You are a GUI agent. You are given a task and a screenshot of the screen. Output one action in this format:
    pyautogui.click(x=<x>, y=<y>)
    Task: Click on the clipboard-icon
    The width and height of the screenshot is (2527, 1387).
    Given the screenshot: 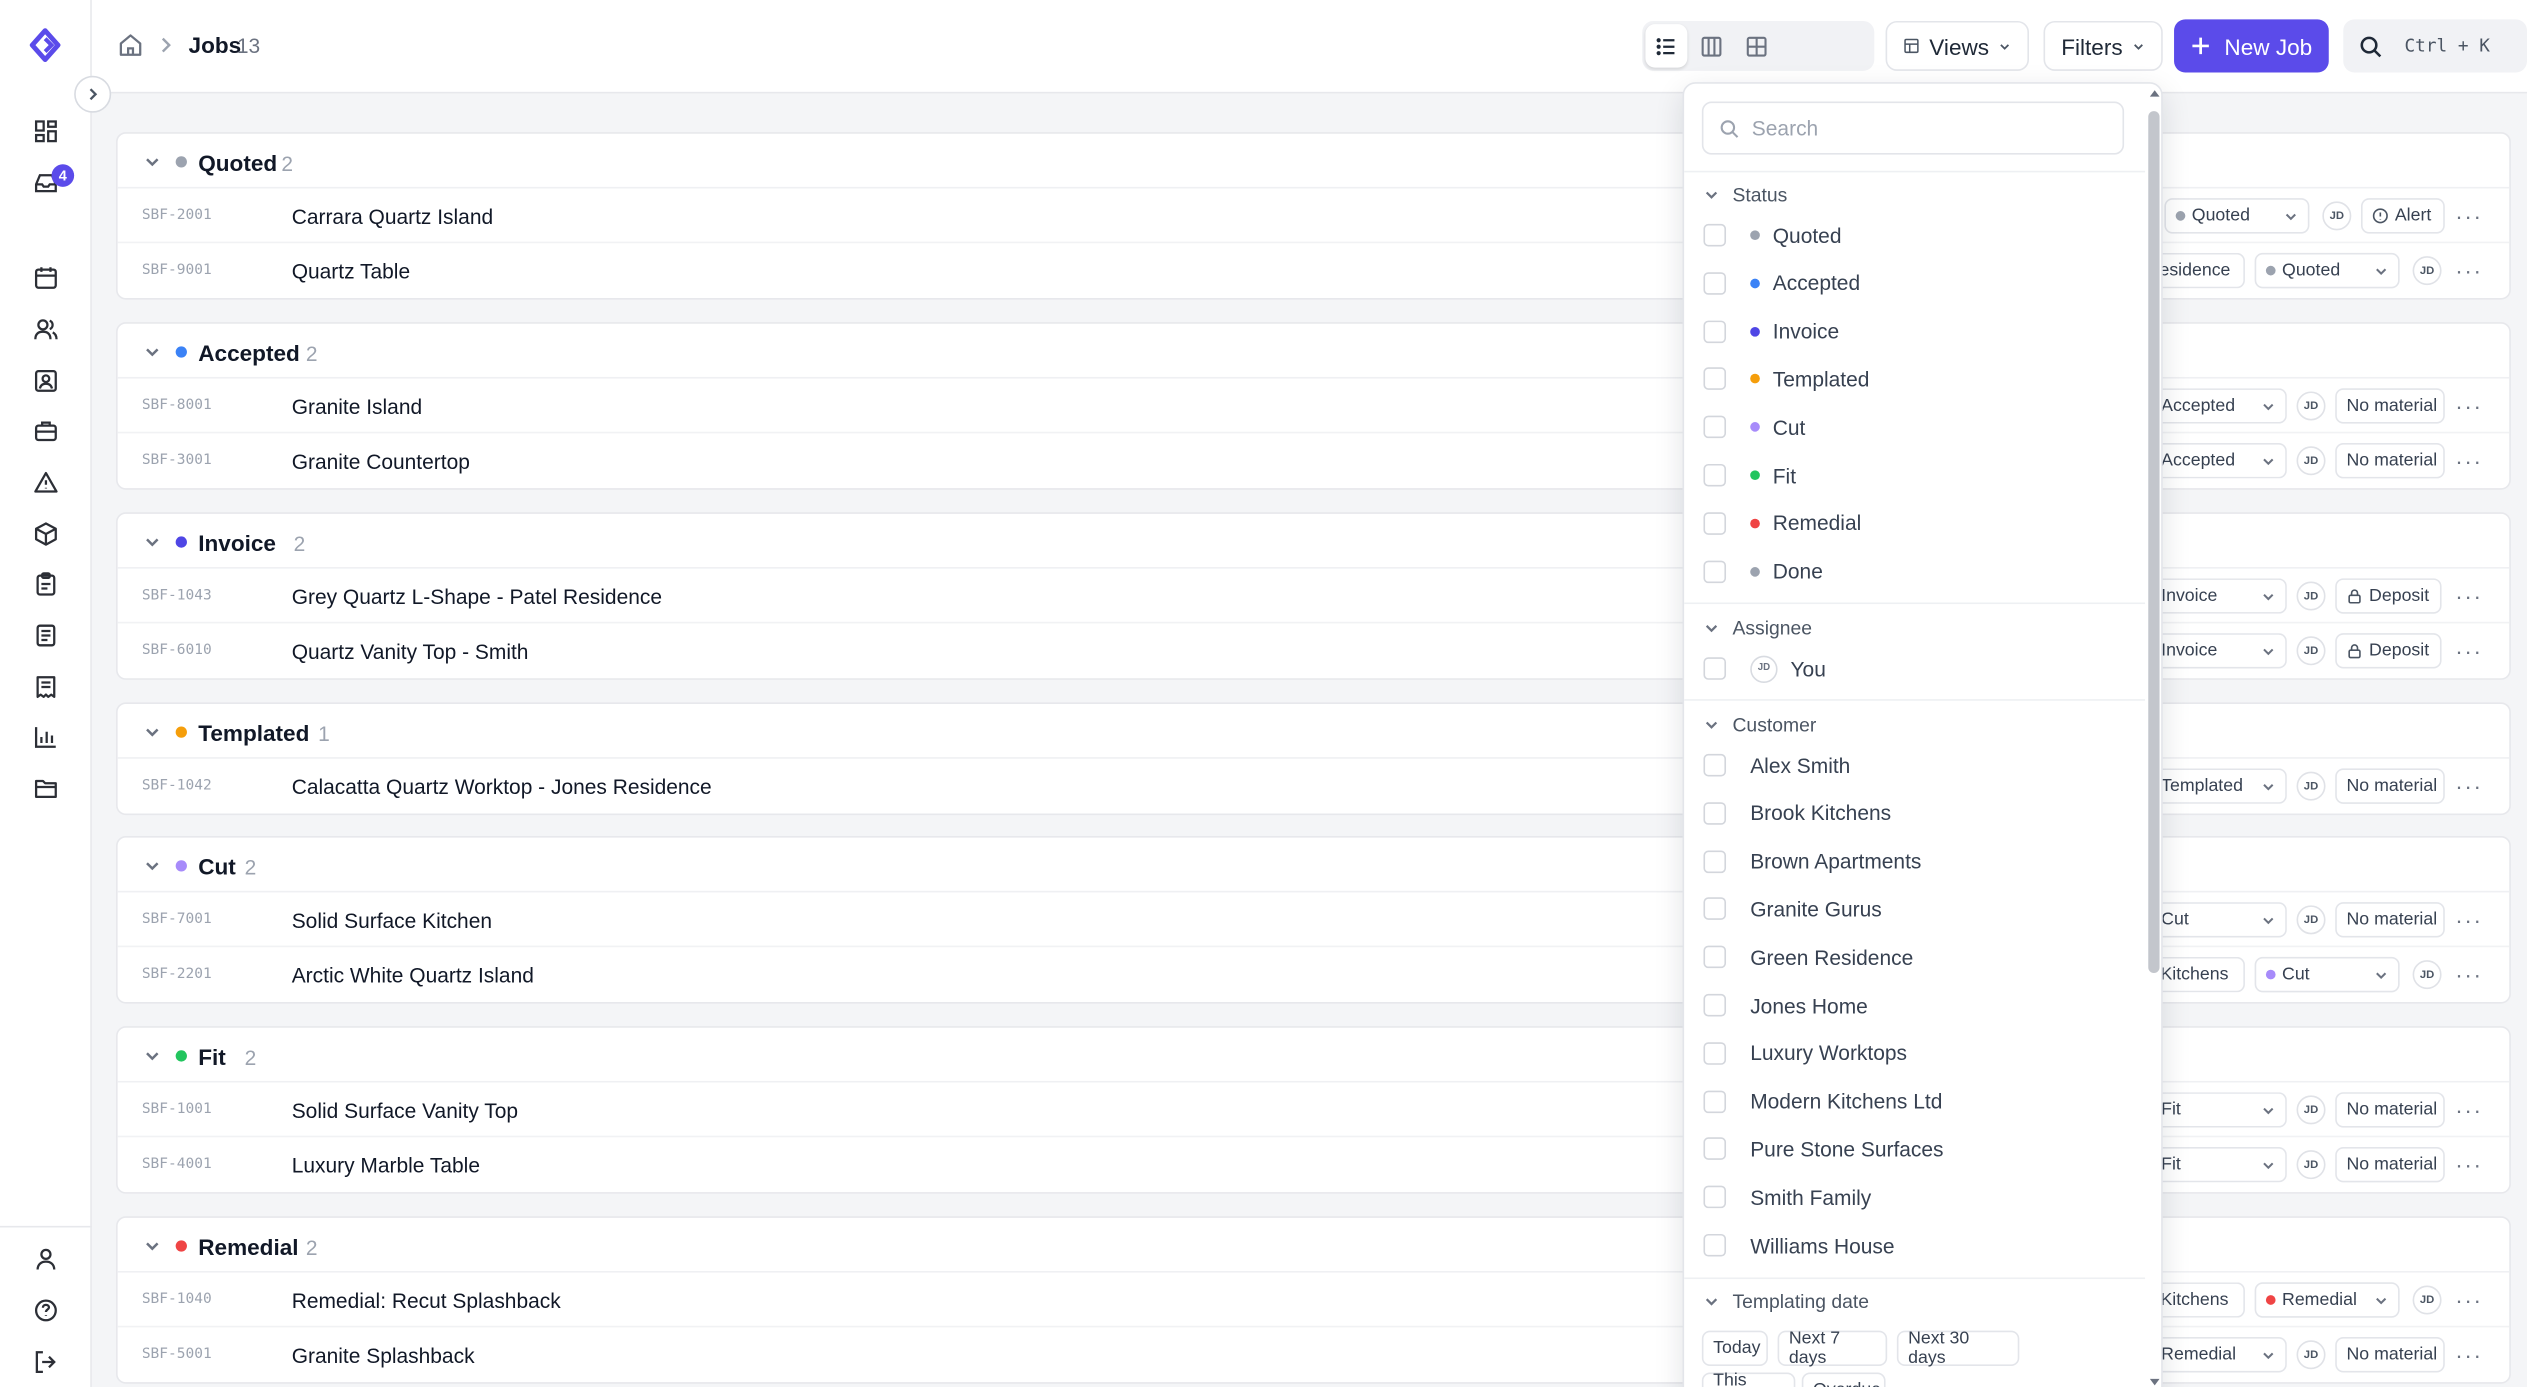 What is the action you would take?
    pyautogui.click(x=45, y=583)
    